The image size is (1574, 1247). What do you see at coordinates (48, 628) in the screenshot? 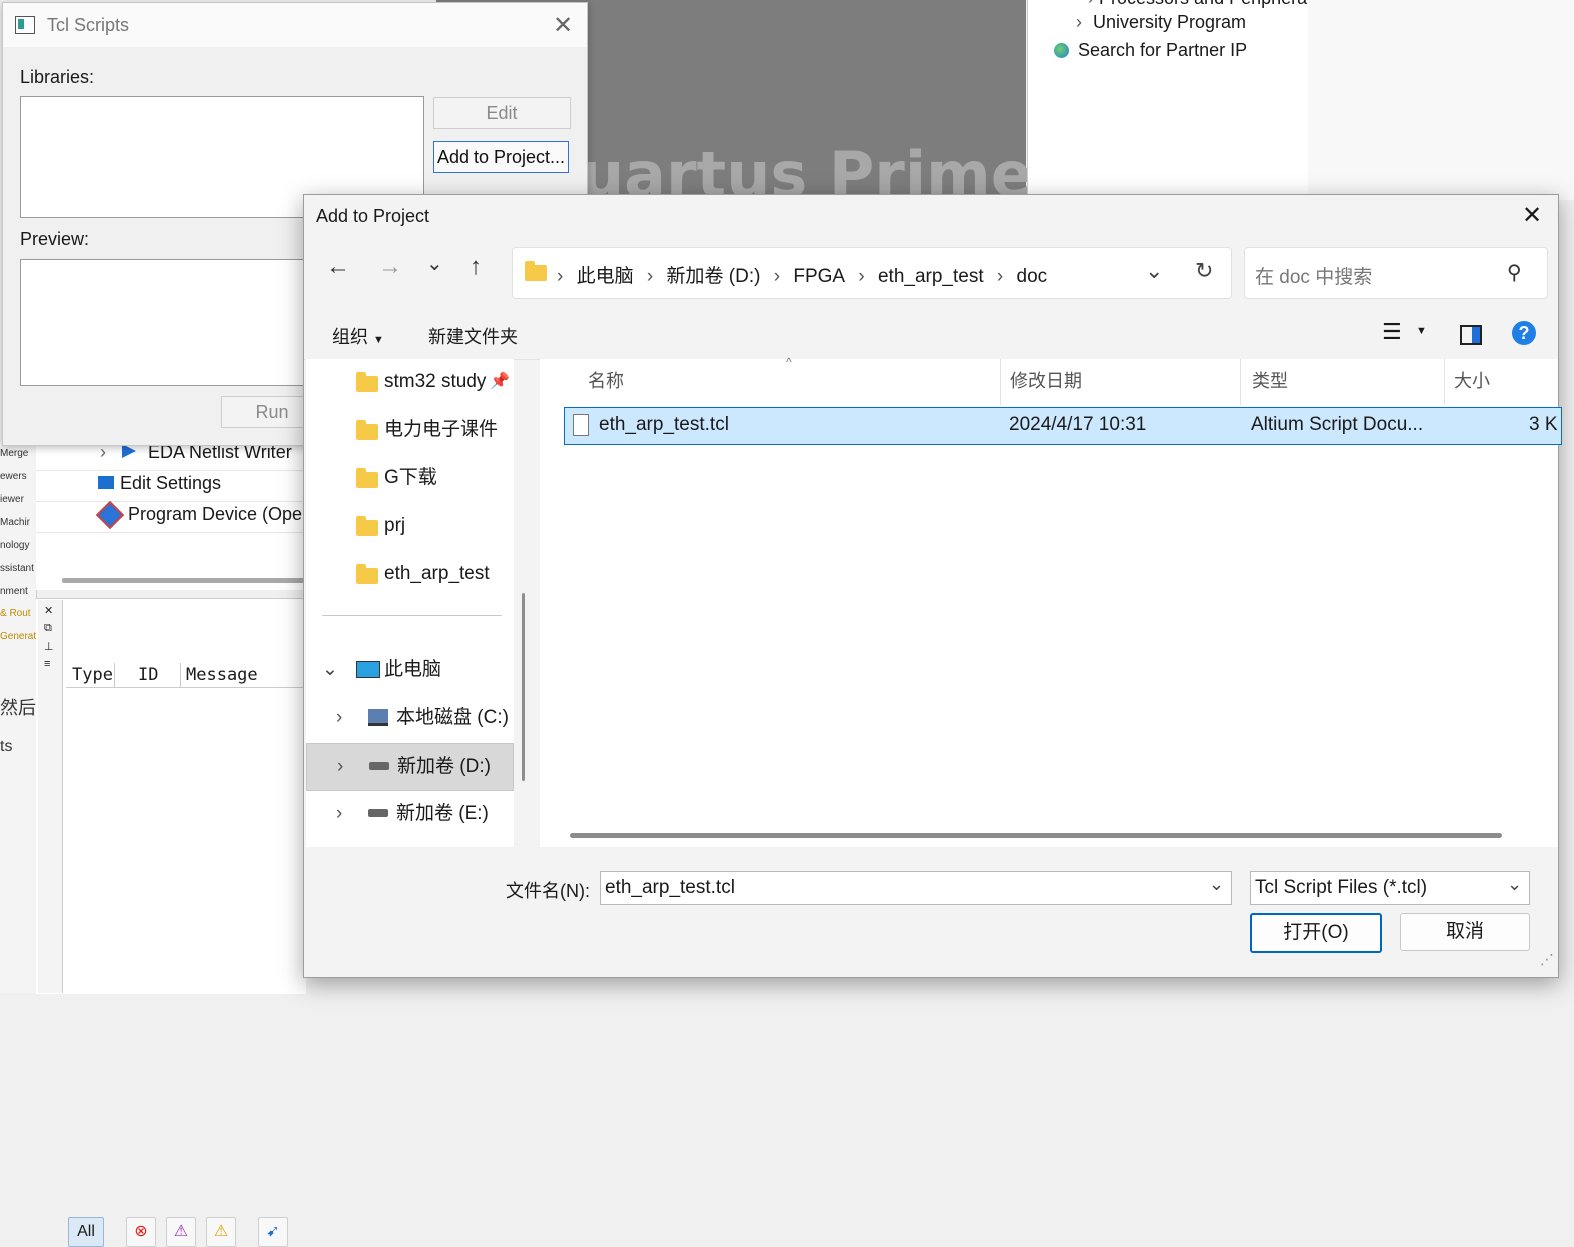
I see `restore-icon: ⧉` at bounding box center [48, 628].